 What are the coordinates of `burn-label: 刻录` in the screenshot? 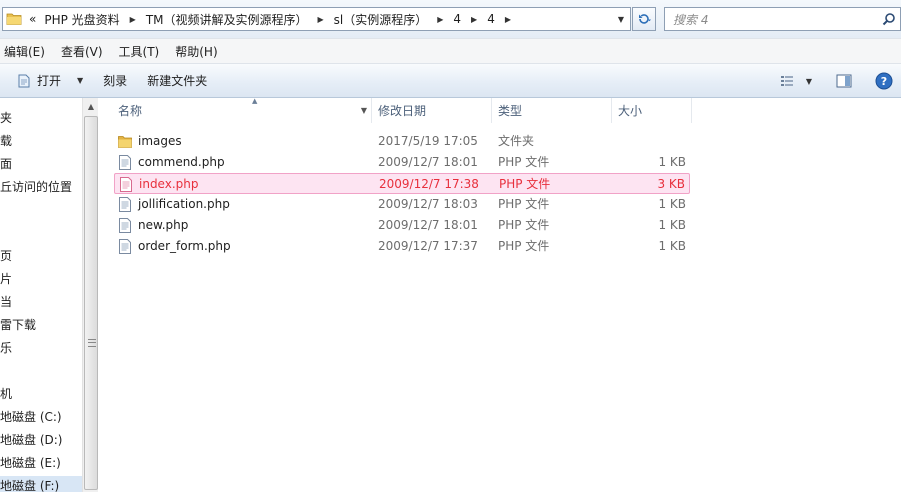 It's located at (115, 81).